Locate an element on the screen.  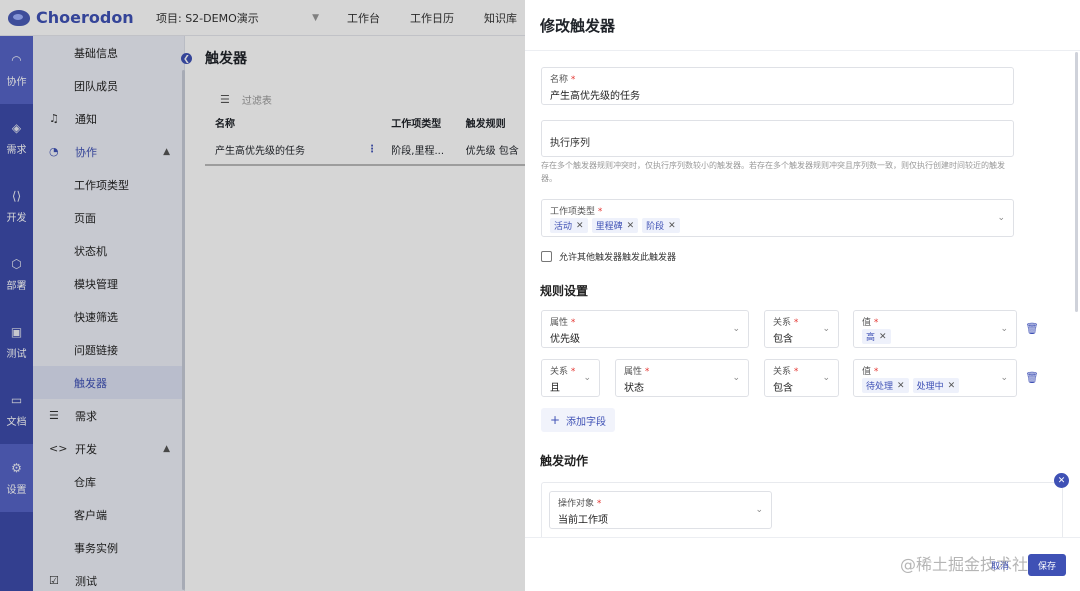
add-field-button: + 添加字段 is located at coordinates (578, 420).